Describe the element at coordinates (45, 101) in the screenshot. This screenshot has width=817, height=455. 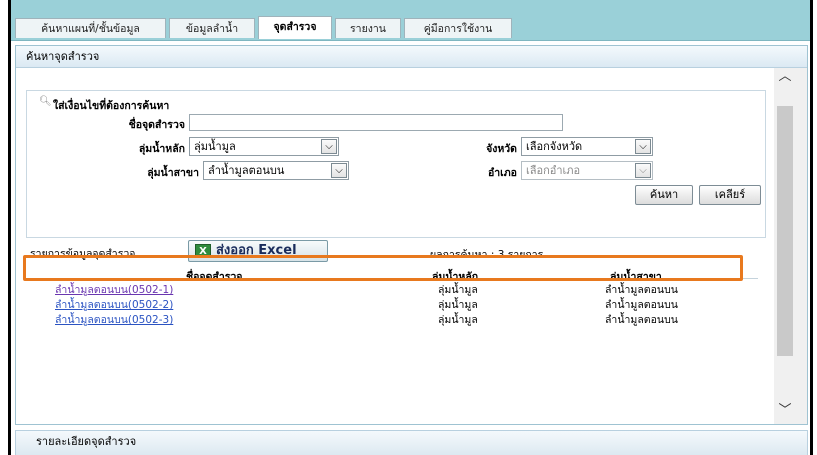
I see `search-icon: 🔍︎` at that location.